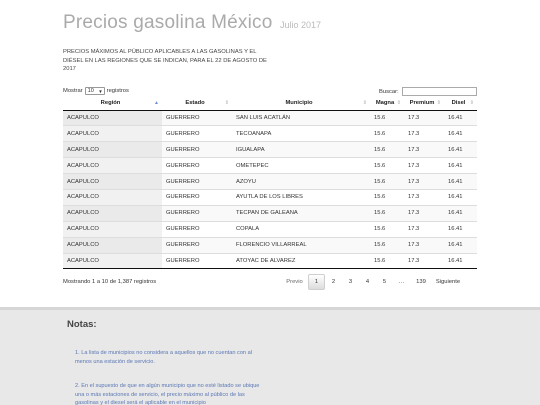 The height and width of the screenshot is (405, 540). What do you see at coordinates (301, 150) in the screenshot?
I see `cell-municipality: IGUALAPA` at bounding box center [301, 150].